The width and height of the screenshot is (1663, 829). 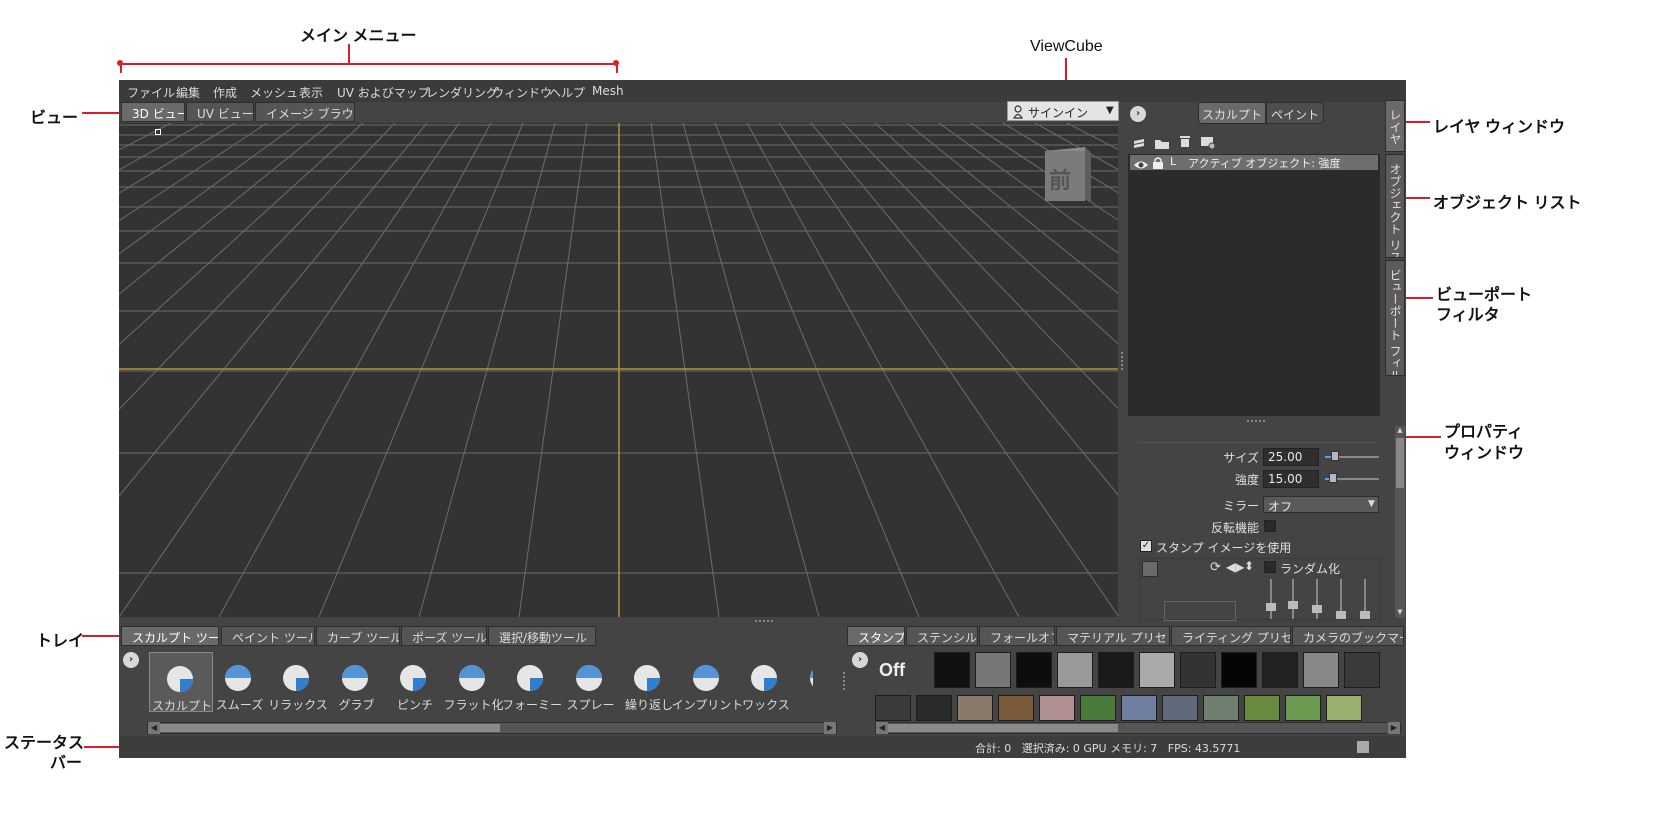 I want to click on layer-settings-icon, so click(x=1208, y=143).